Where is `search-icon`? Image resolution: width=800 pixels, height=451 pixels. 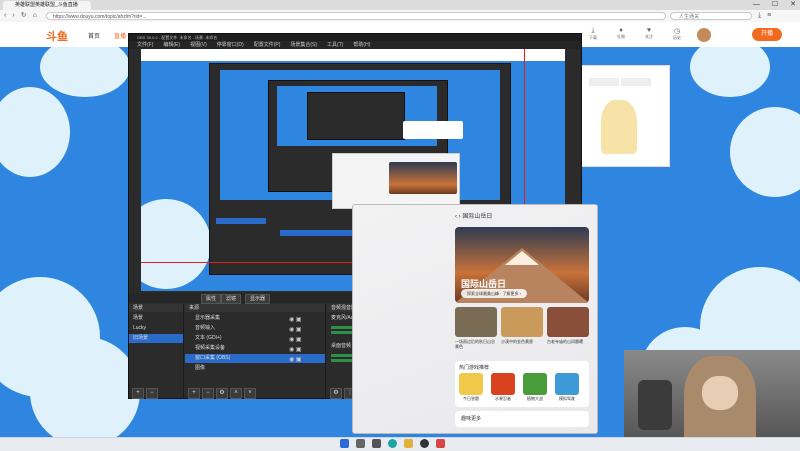 search-icon is located at coordinates (360, 443).